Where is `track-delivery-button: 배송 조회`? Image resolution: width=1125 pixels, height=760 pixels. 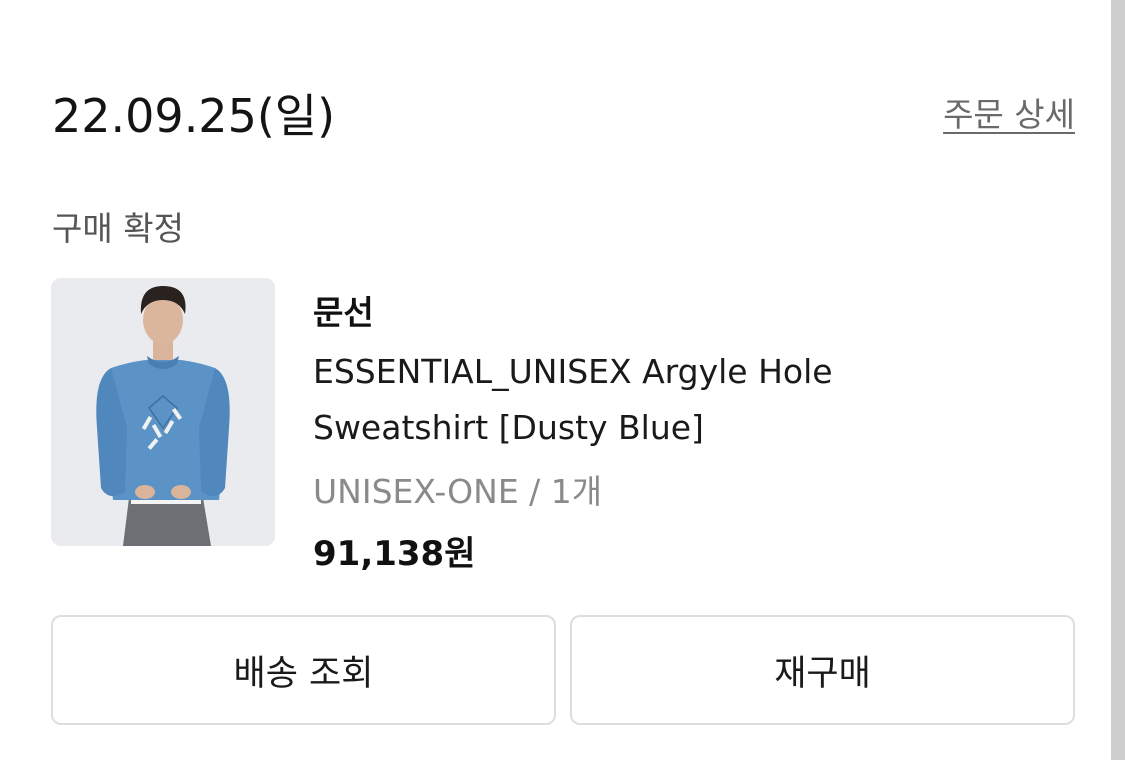 track-delivery-button: 배송 조회 is located at coordinates (303, 670).